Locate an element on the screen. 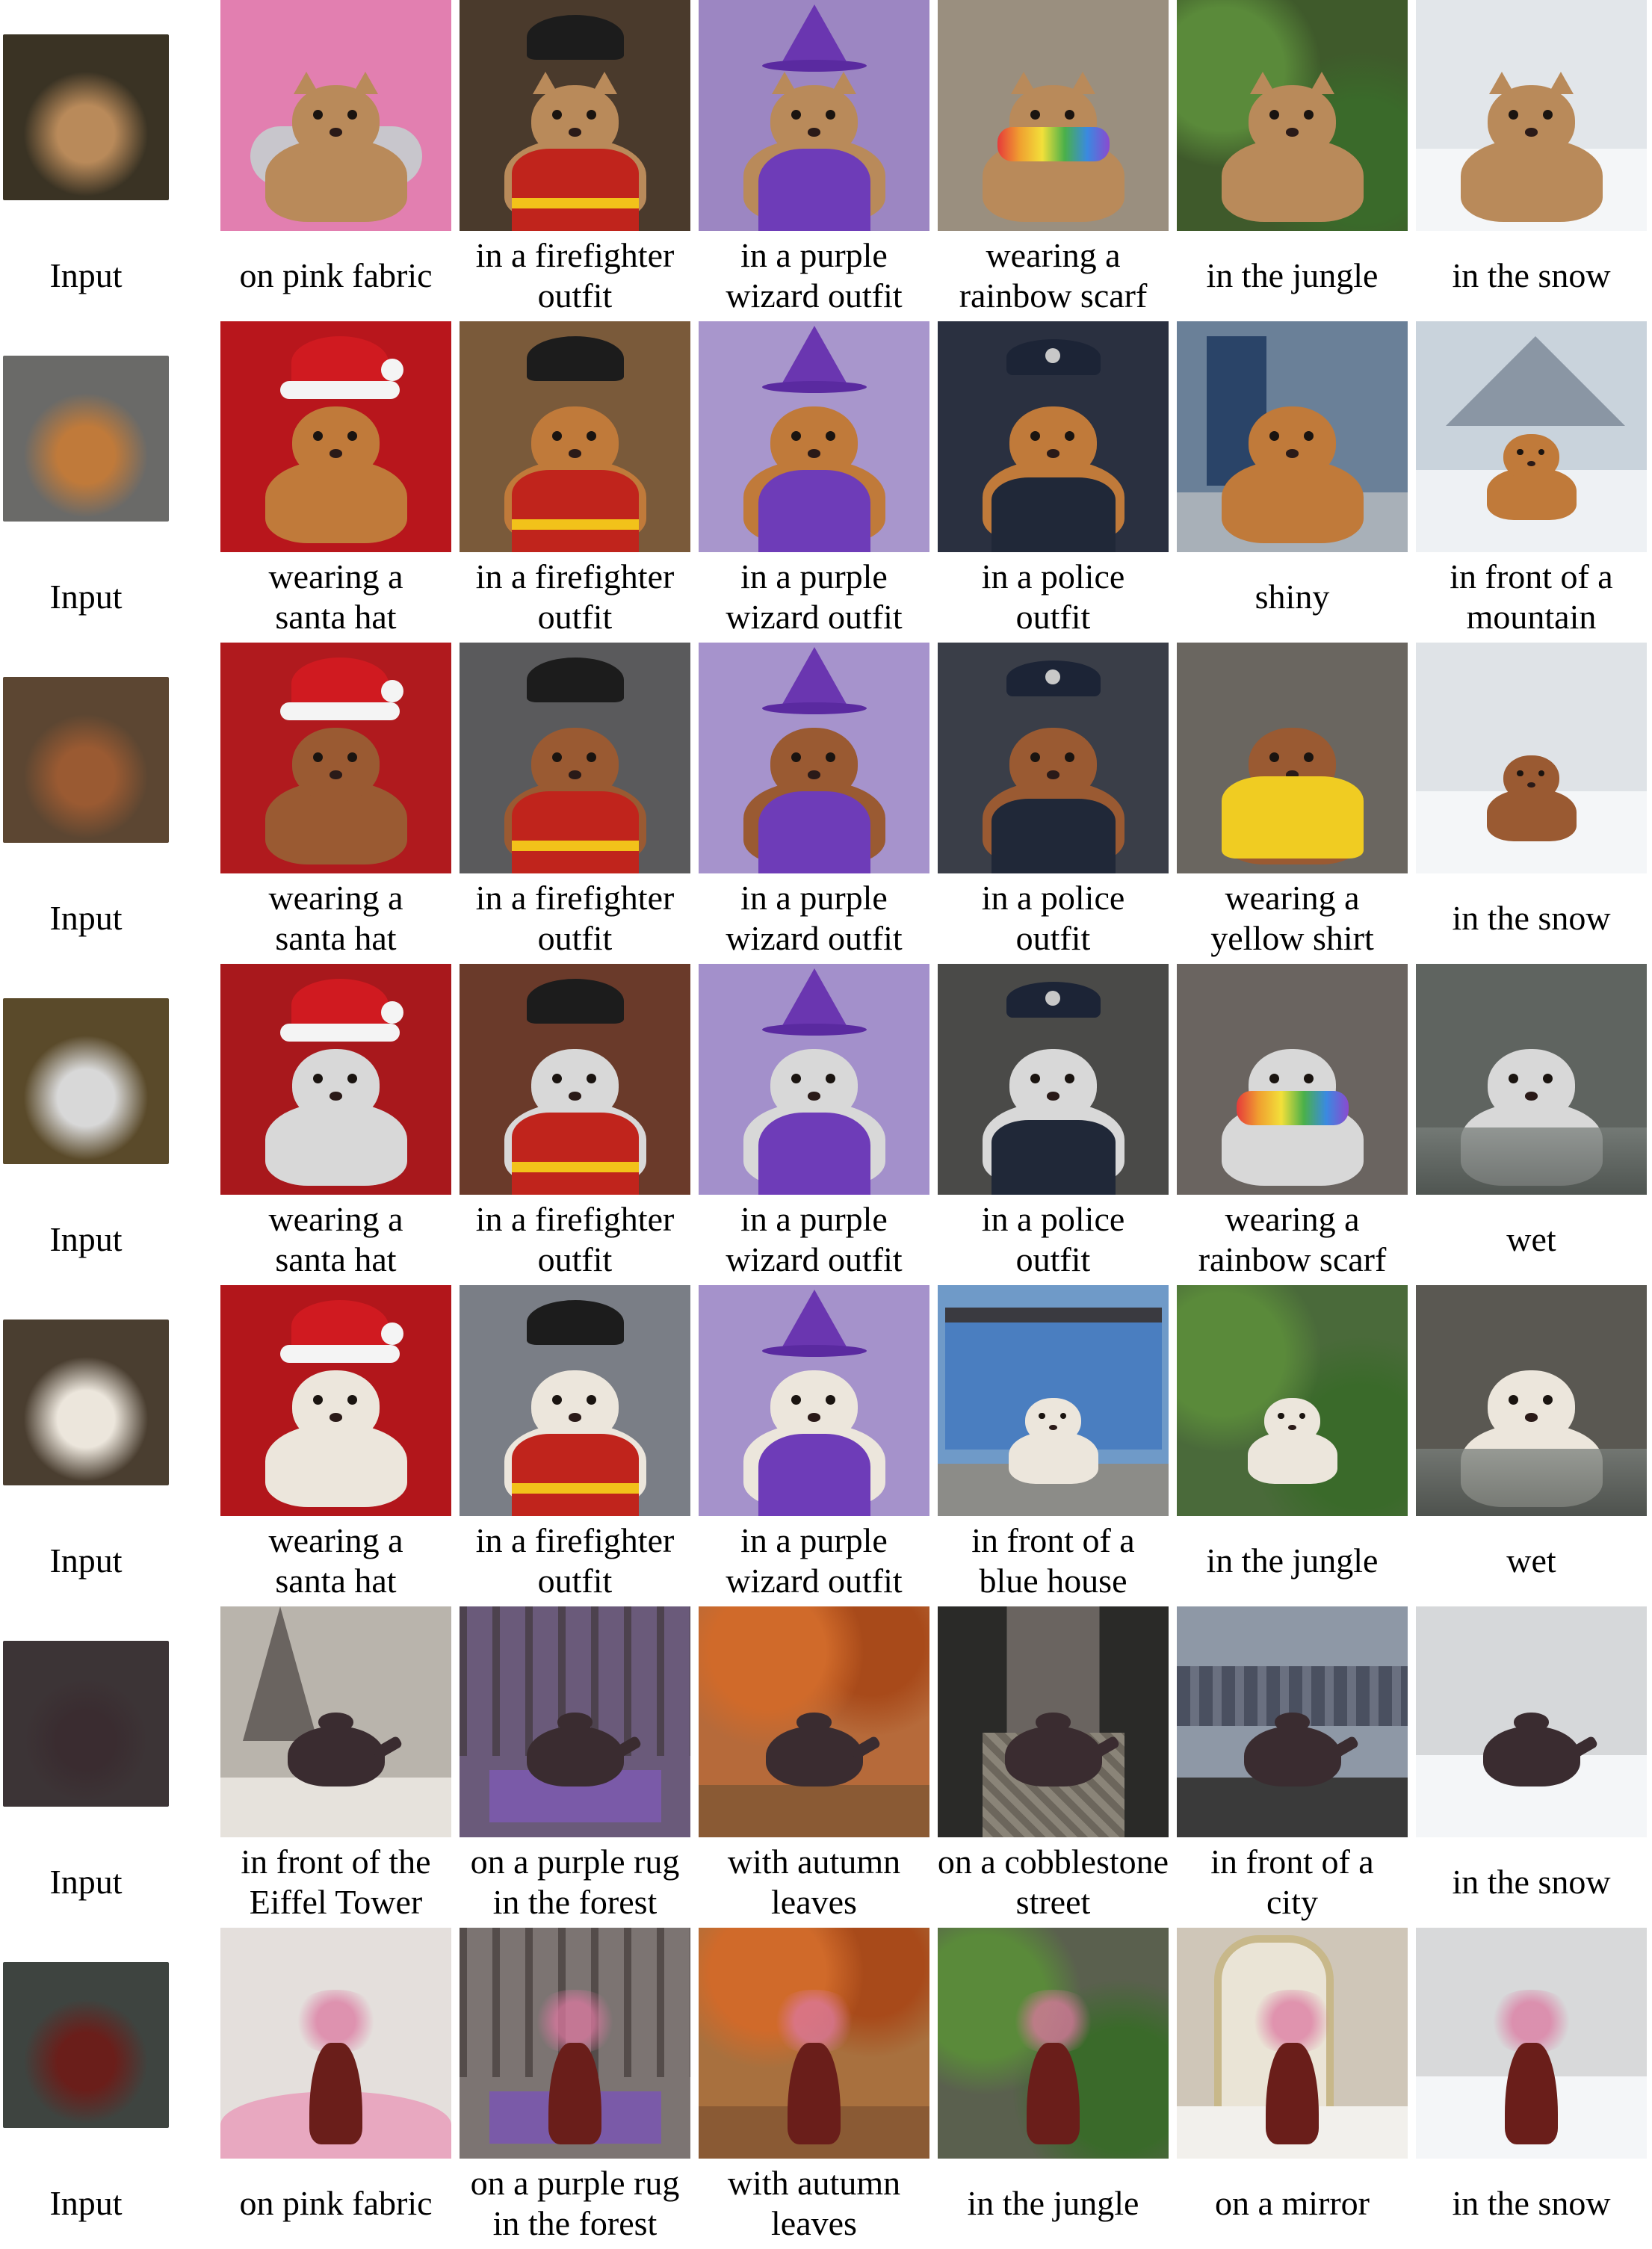  caption-line: on a purple rug is located at coordinates (575, 2183).